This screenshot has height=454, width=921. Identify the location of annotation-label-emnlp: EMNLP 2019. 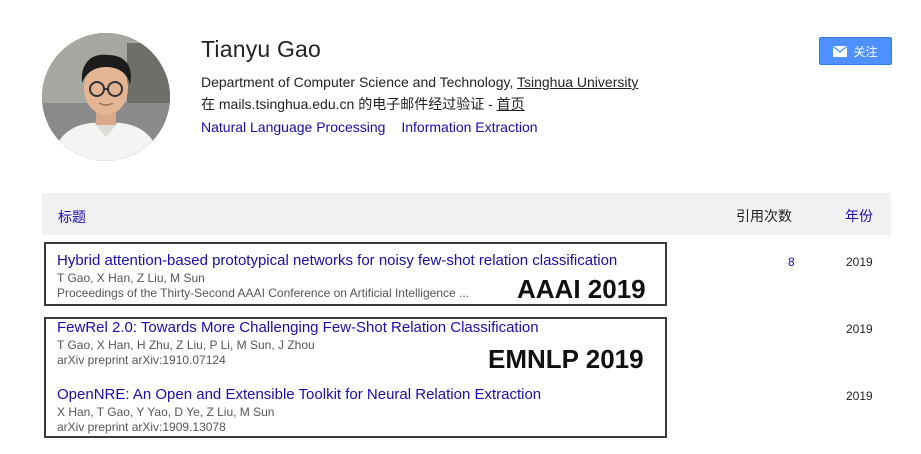
(566, 359).